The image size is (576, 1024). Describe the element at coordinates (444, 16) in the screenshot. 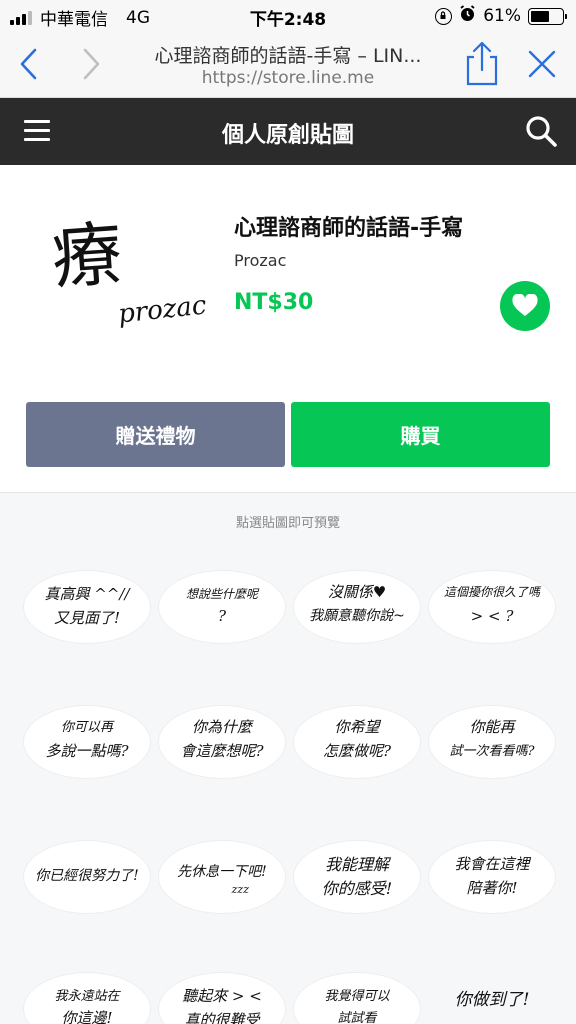

I see `rotation-lock-icon` at that location.